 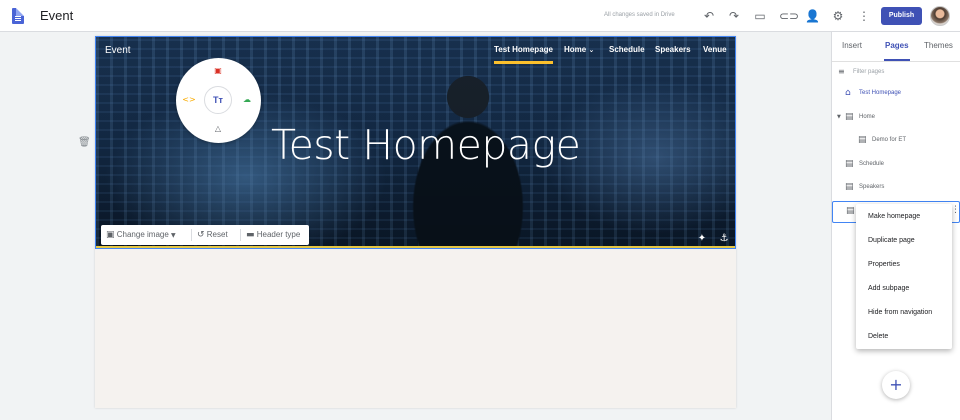 What do you see at coordinates (591, 50) in the screenshot?
I see `chevron-down-icon: ⌄` at bounding box center [591, 50].